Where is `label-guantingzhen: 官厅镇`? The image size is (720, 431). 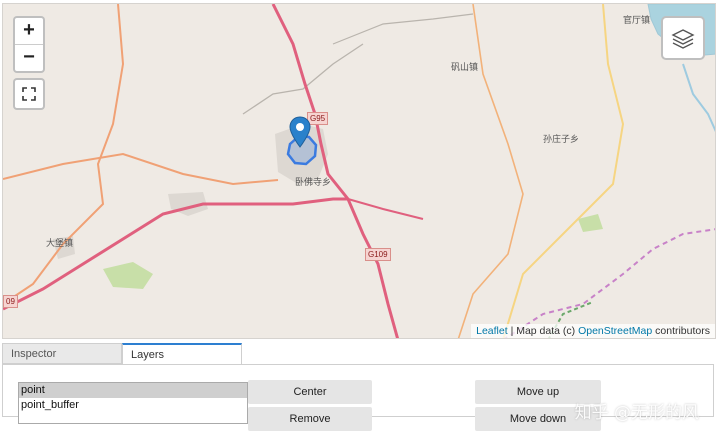
label-guantingzhen: 官厅镇 is located at coordinates (637, 21).